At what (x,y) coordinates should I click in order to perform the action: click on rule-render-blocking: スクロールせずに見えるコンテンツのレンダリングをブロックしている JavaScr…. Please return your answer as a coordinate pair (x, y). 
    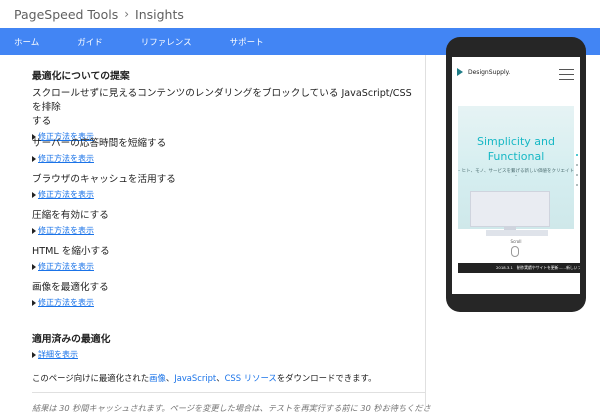
    Looking at the image, I should click on (228, 114).